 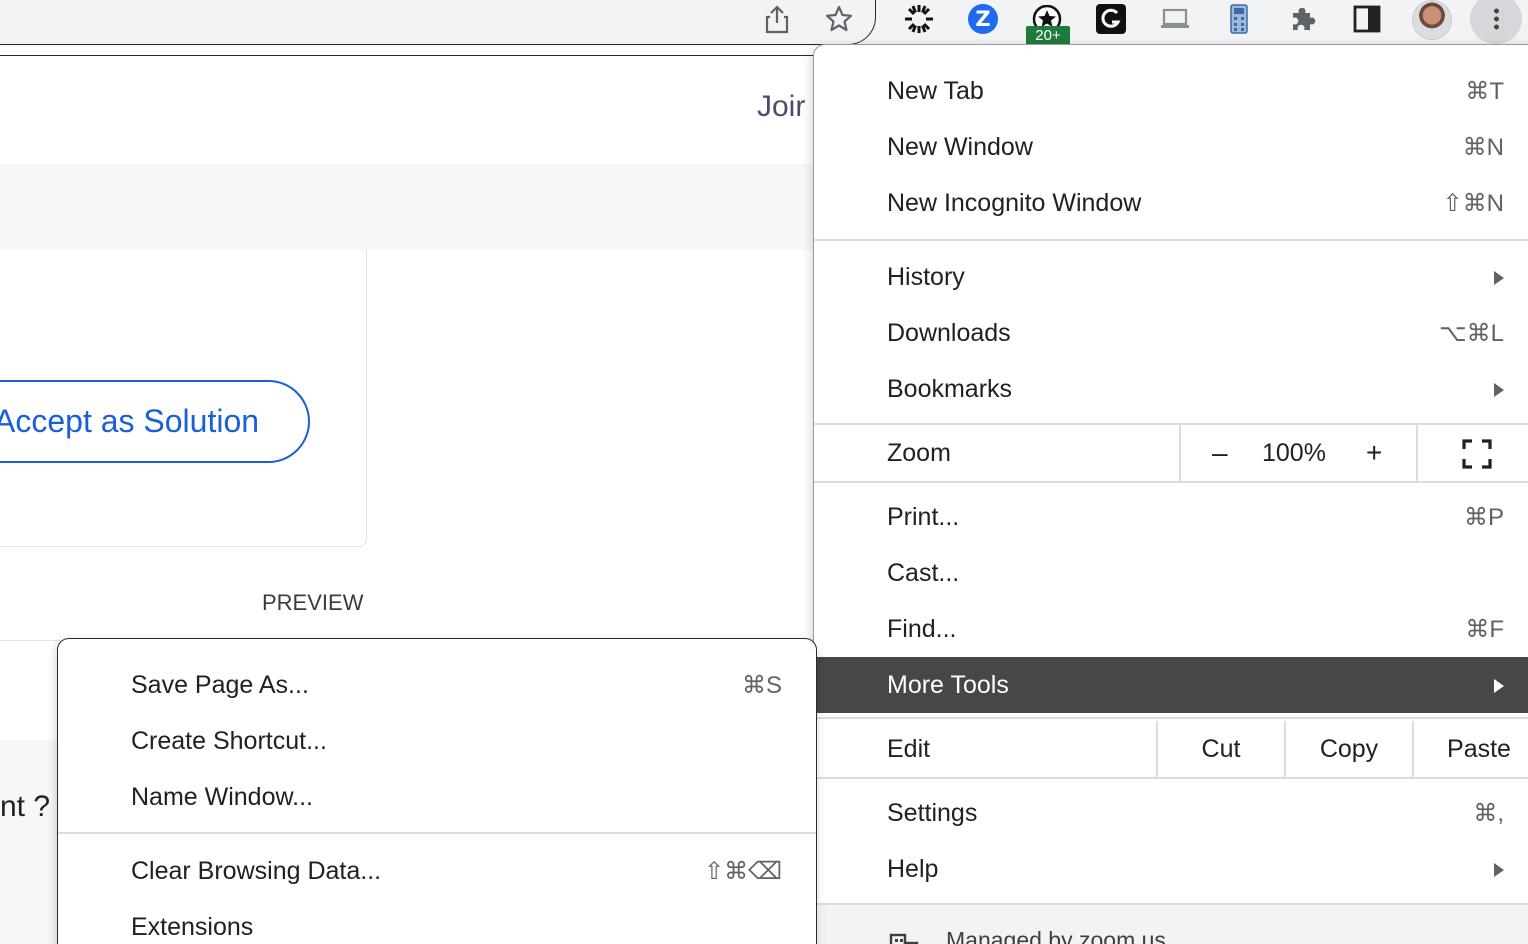 I want to click on laptop-icon, so click(x=1175, y=19).